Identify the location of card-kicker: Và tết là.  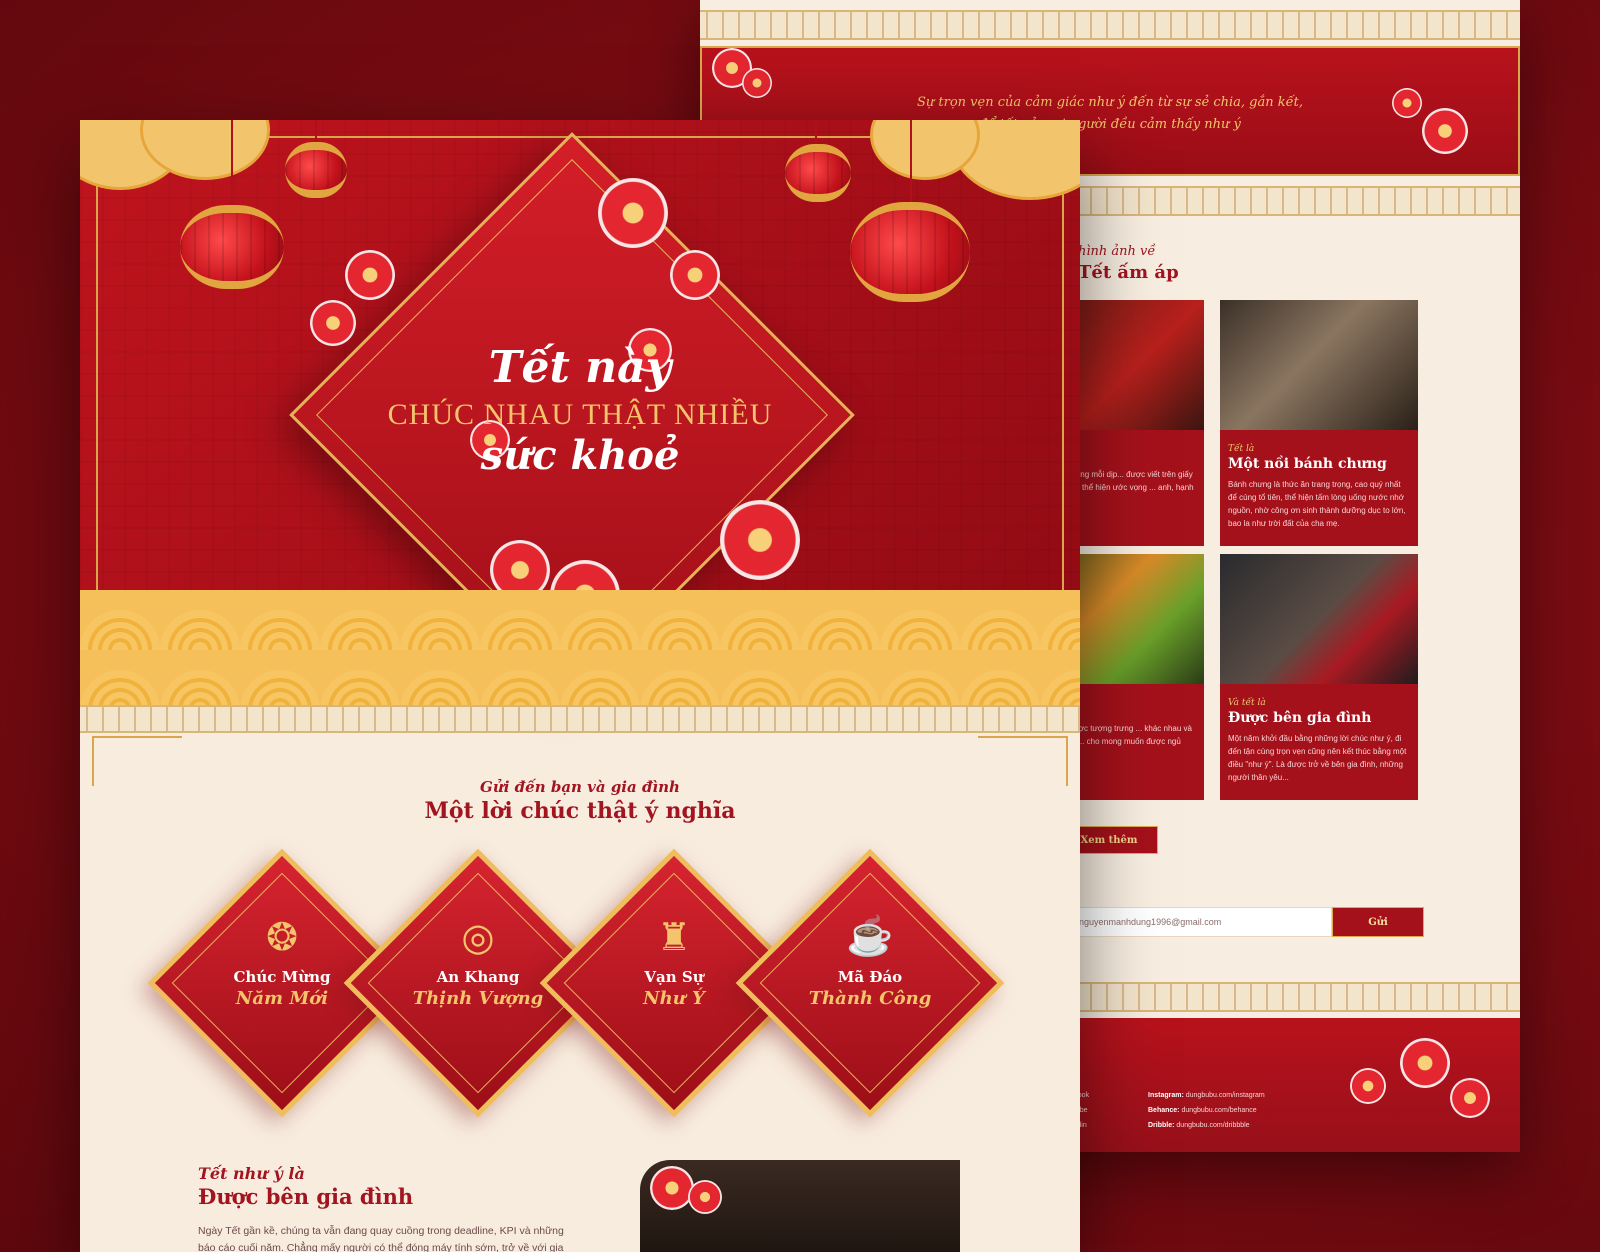
(1247, 703).